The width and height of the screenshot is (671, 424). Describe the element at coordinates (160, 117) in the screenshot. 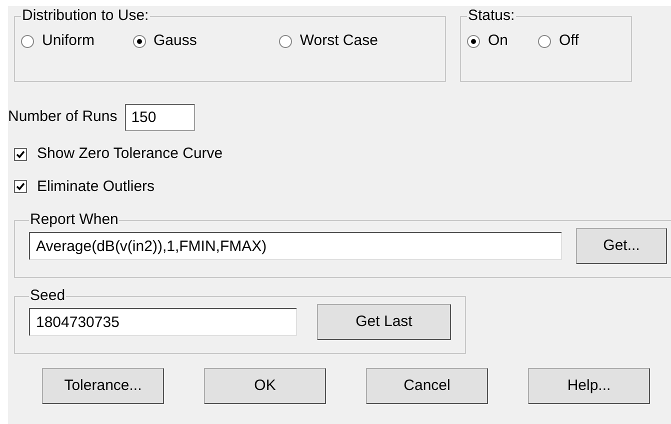

I see `input-field: 150` at that location.